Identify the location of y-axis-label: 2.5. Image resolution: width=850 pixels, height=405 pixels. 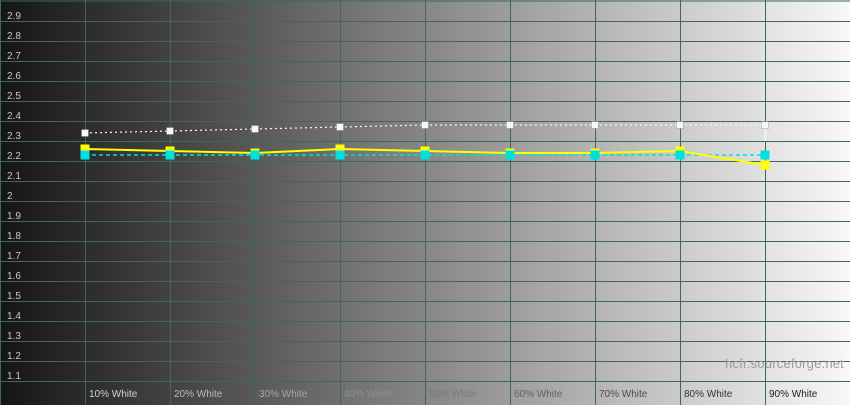
(14, 96).